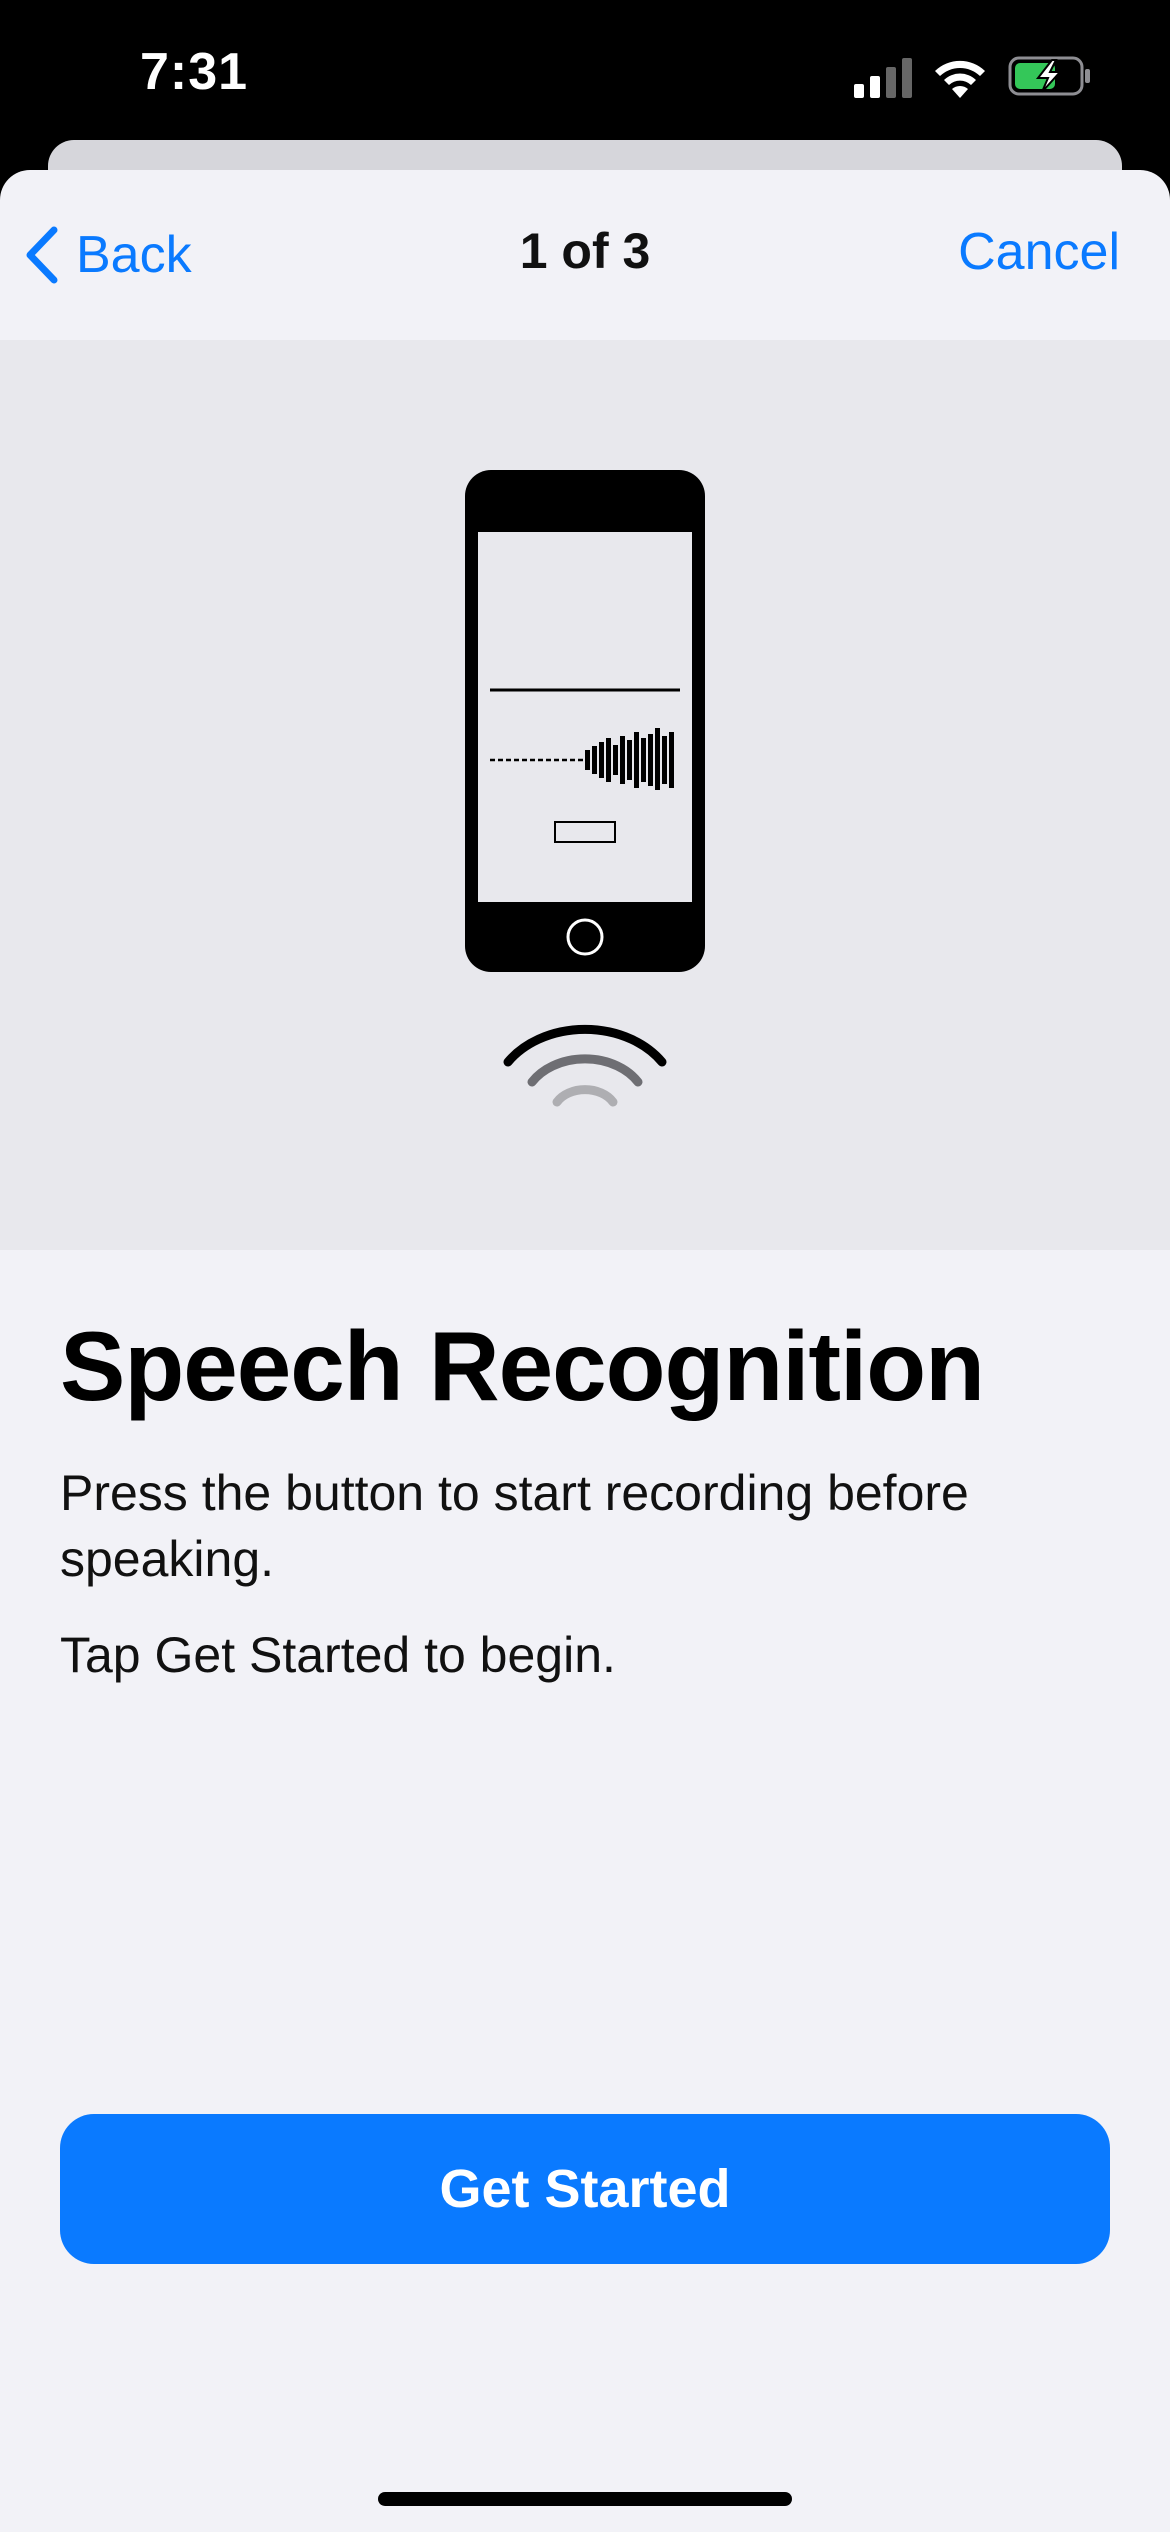 The width and height of the screenshot is (1170, 2532). What do you see at coordinates (585, 2499) in the screenshot?
I see `home-indicator` at bounding box center [585, 2499].